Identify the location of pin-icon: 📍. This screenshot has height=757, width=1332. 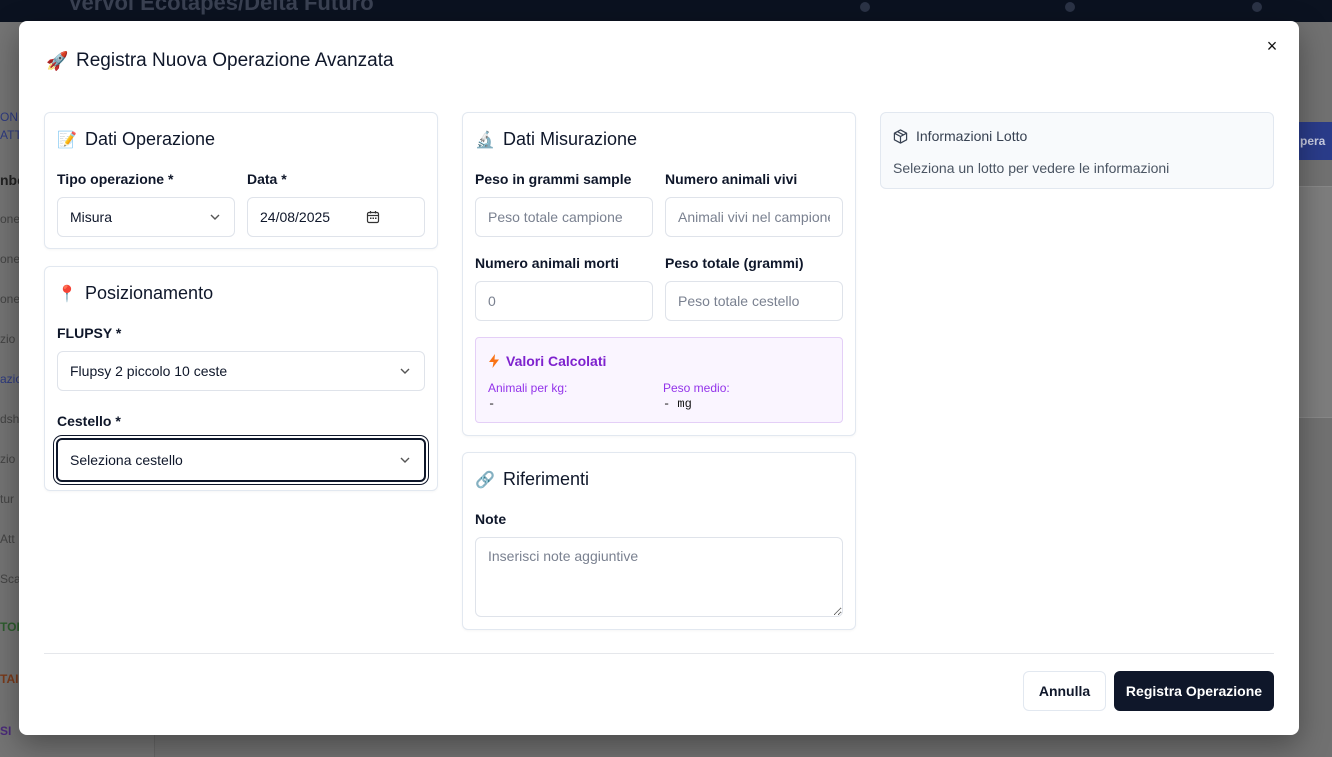
(67, 294).